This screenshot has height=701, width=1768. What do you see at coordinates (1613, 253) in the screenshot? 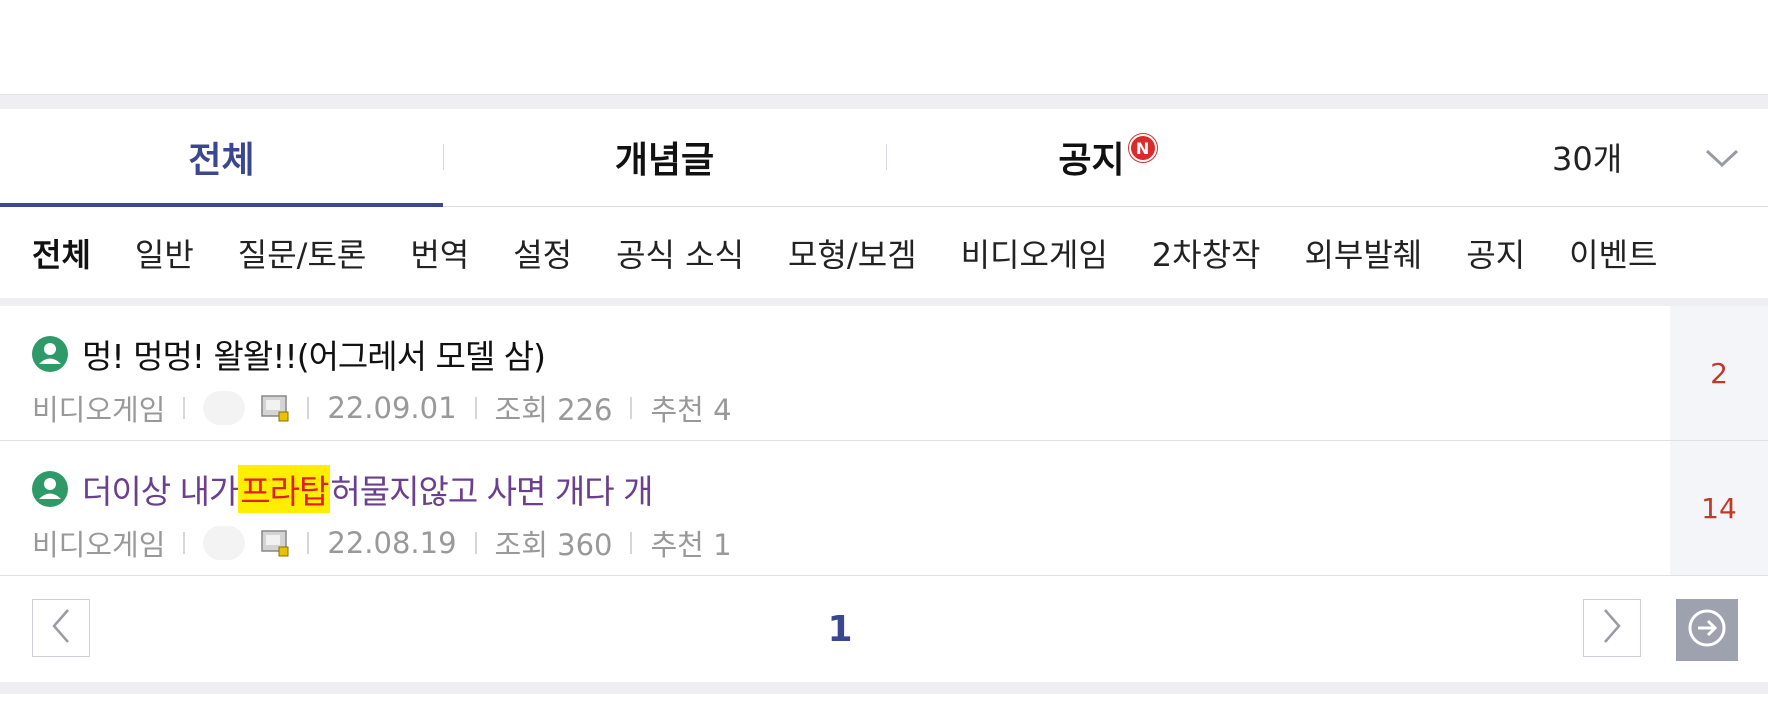
I see `category-event: 이벤트` at bounding box center [1613, 253].